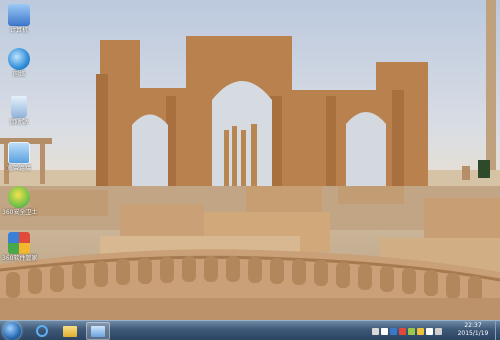  What do you see at coordinates (384, 331) in the screenshot?
I see `tray-flag-icon` at bounding box center [384, 331].